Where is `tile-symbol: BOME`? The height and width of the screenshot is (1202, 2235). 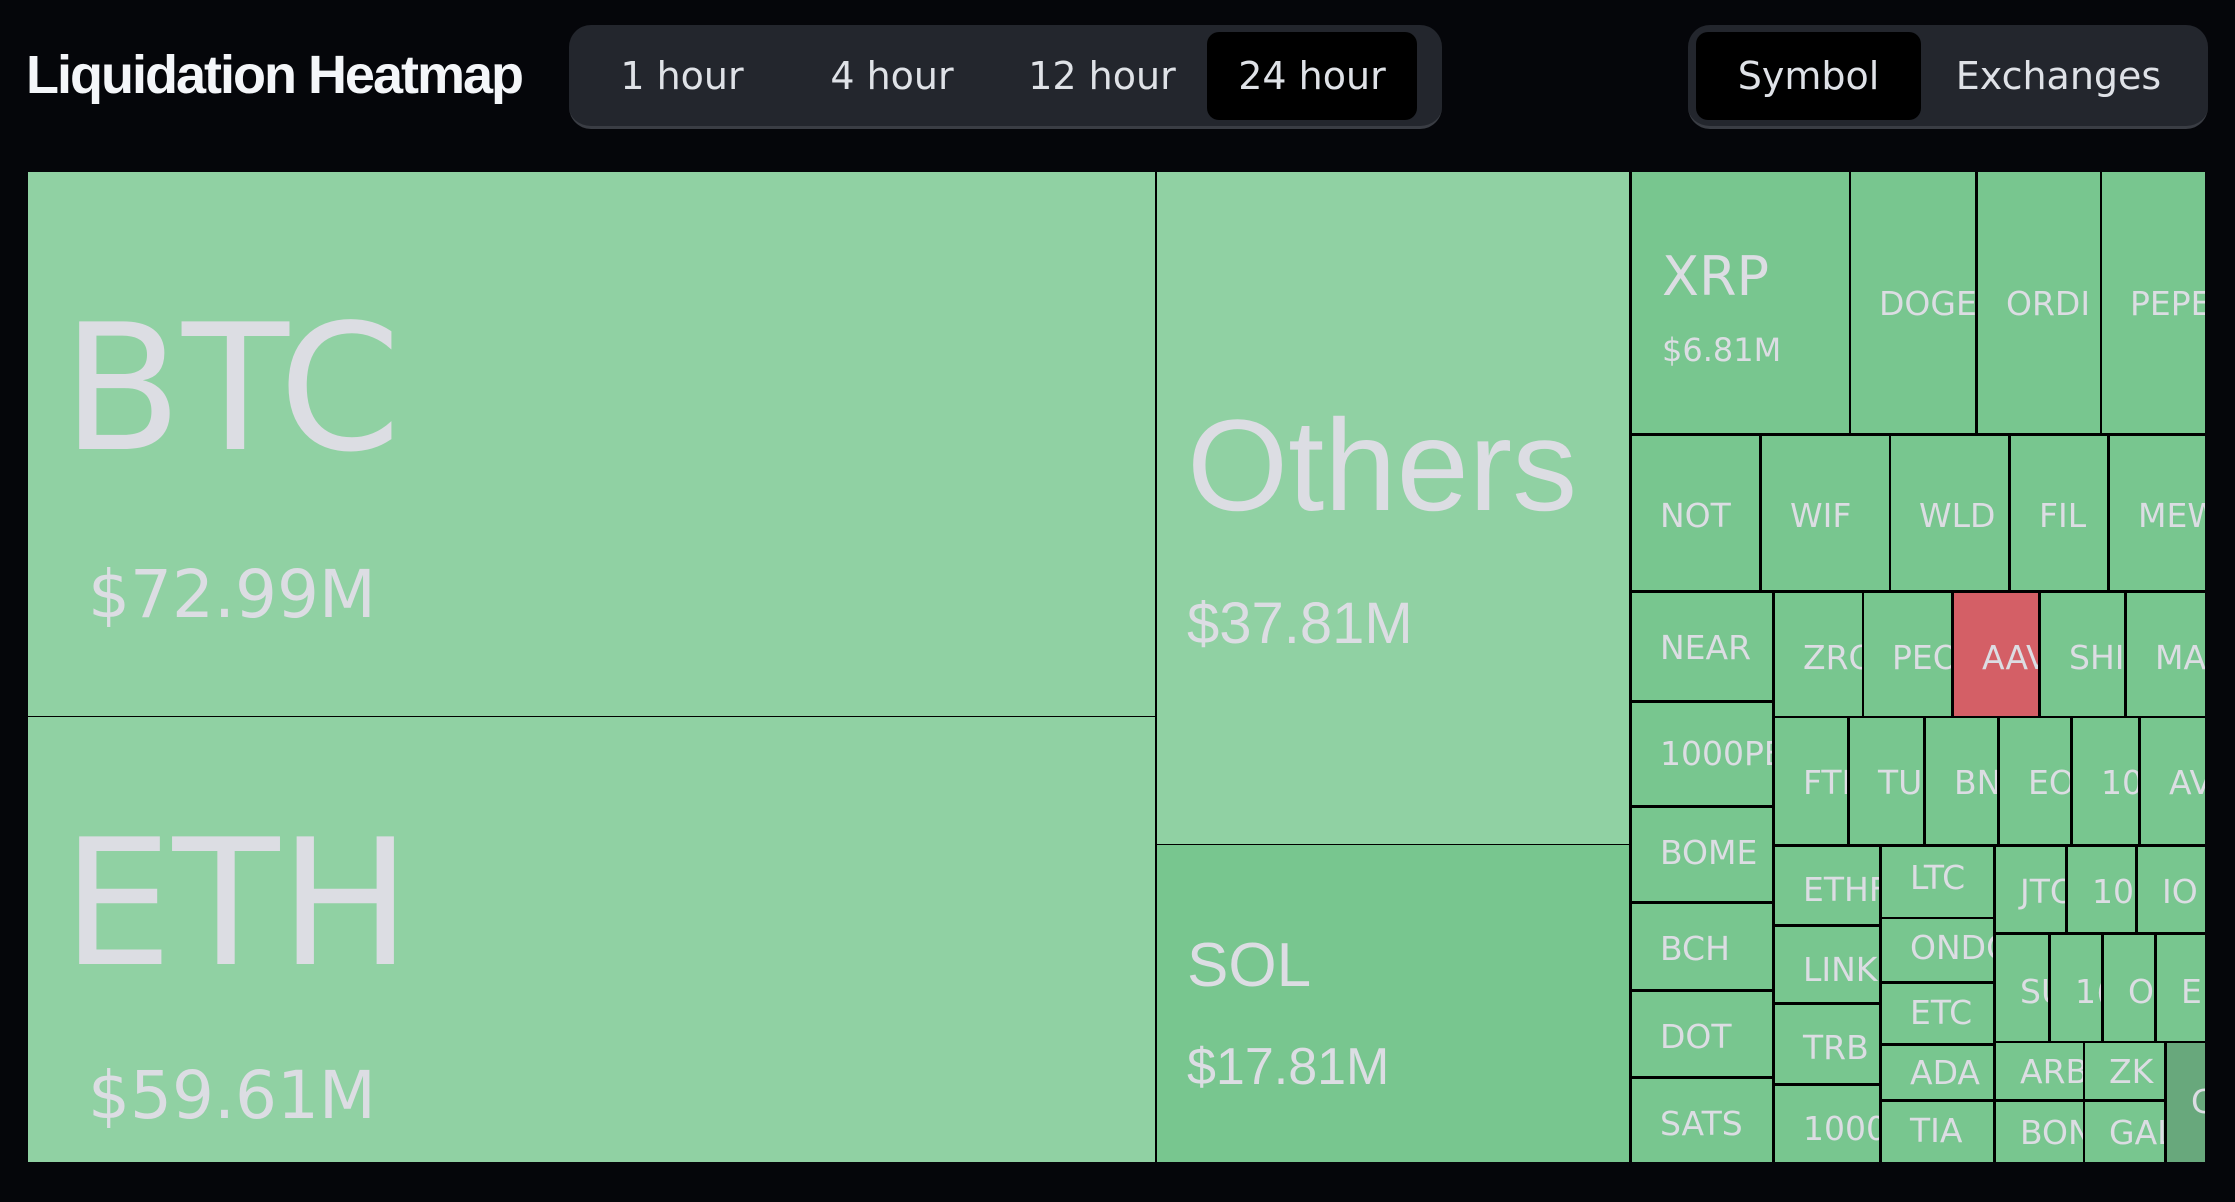 tile-symbol: BOME is located at coordinates (1709, 852).